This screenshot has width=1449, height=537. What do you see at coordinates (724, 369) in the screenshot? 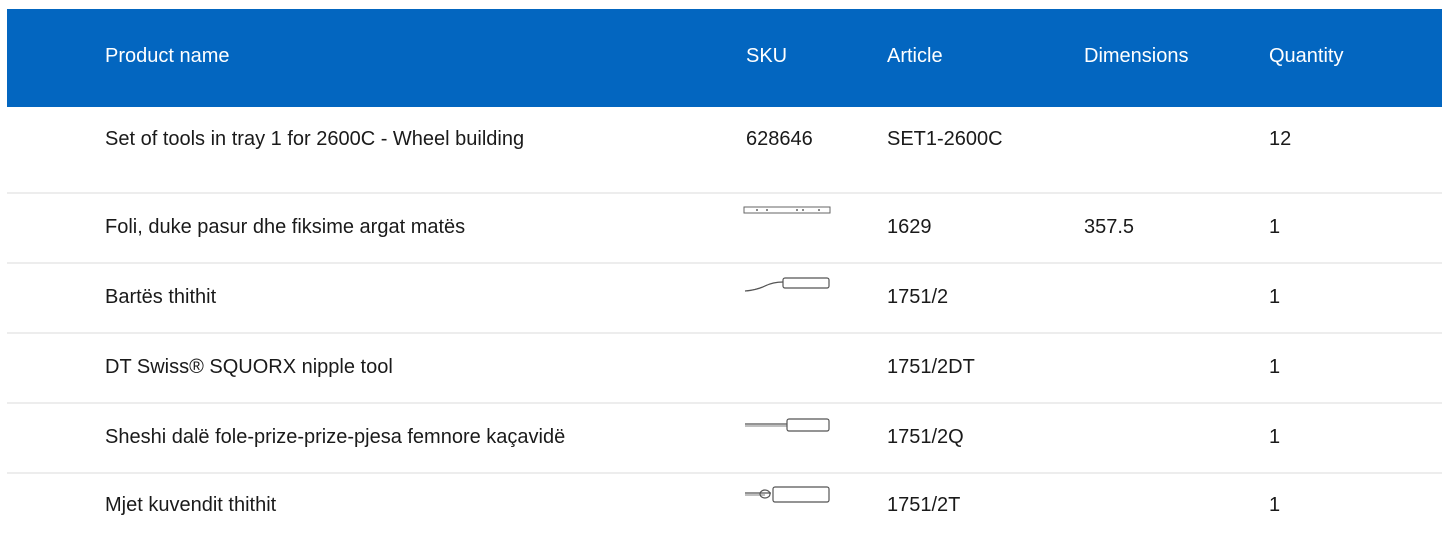
I see `table-row: DT Swiss® SQUORX nipple tool 1751/2DT 1` at bounding box center [724, 369].